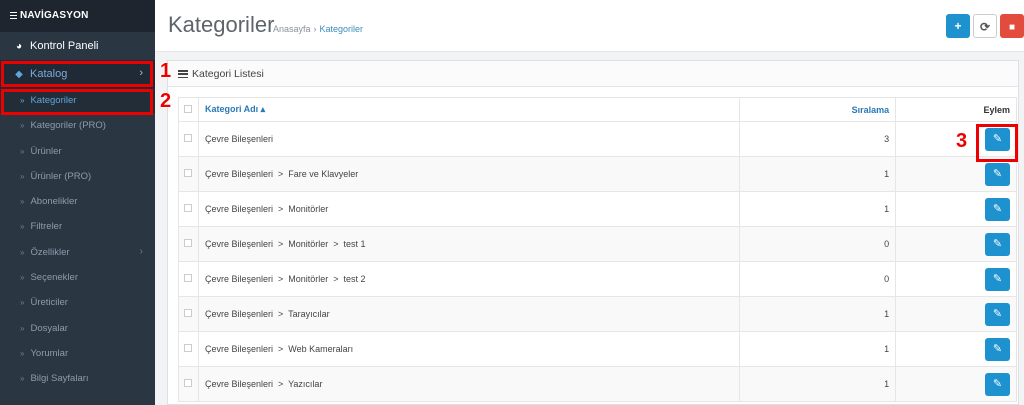 The width and height of the screenshot is (1024, 405). I want to click on category-name-cell: Çevre Bileşenleri > Monitörler, so click(469, 209).